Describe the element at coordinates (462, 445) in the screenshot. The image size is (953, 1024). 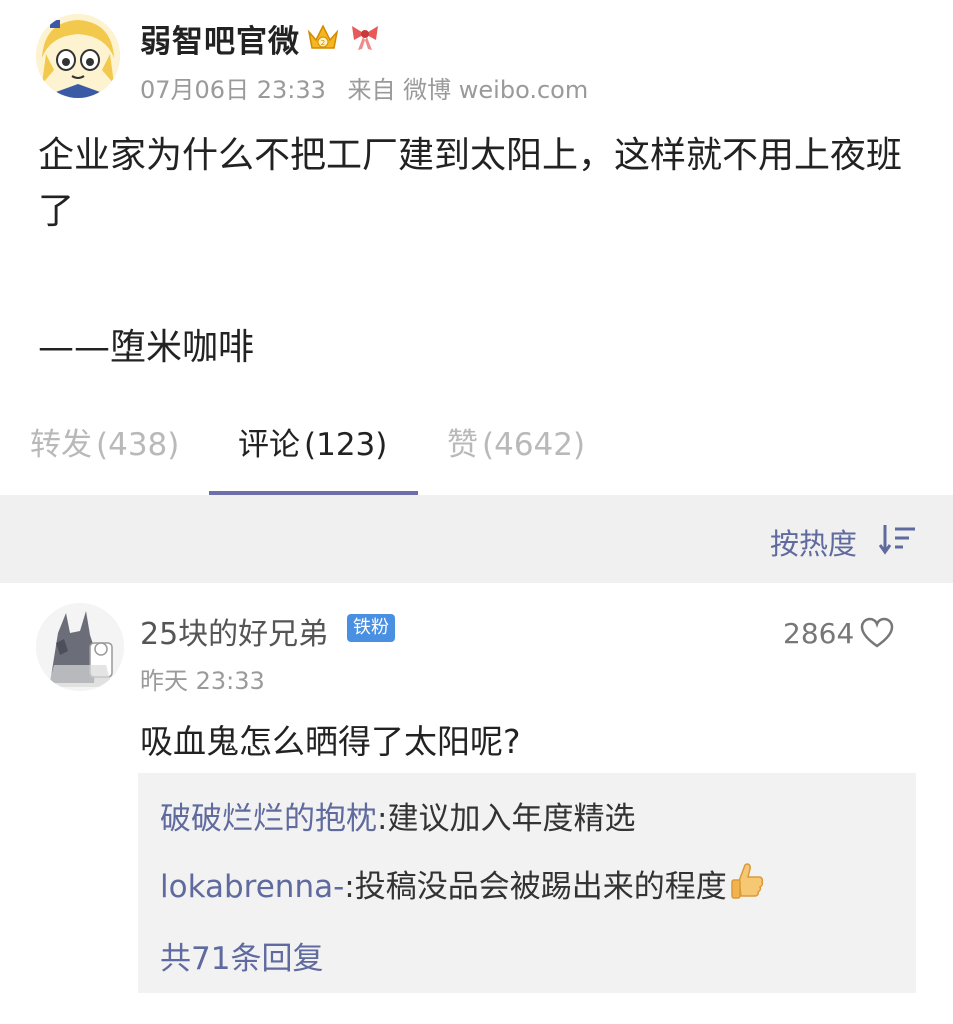
I see `tab-likes-label: 赞` at that location.